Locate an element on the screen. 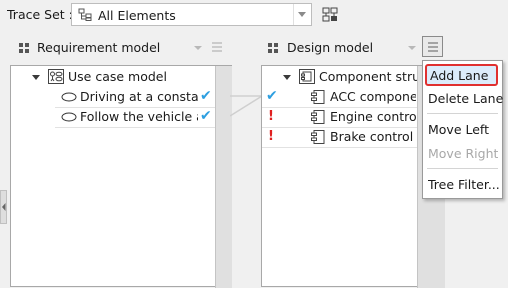 The image size is (508, 288). tree-item-label: Component stru is located at coordinates (368, 76).